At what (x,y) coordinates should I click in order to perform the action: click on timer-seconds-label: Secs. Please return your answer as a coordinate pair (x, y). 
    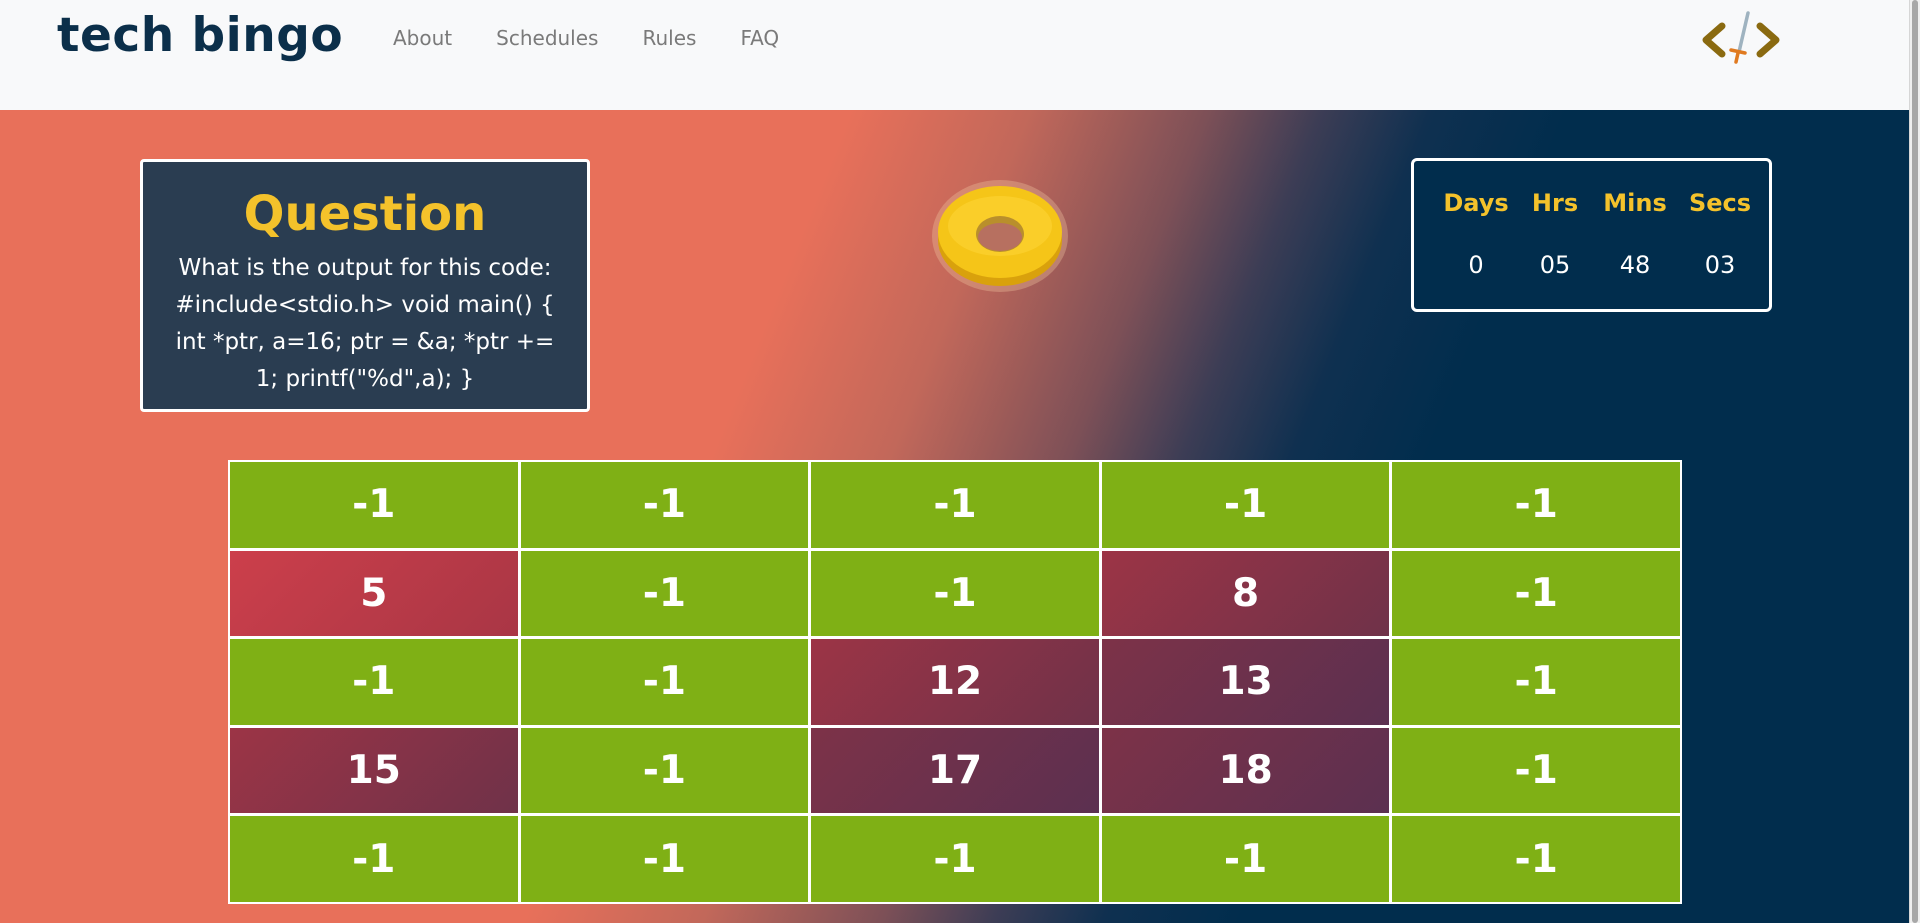
    Looking at the image, I should click on (1720, 203).